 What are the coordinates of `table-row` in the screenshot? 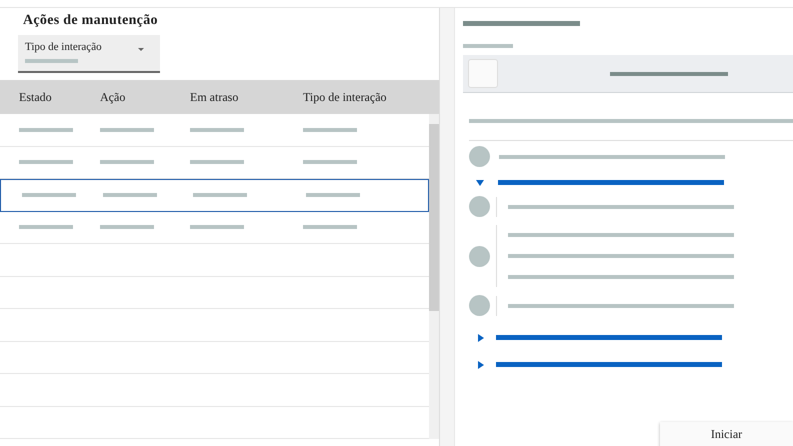 It's located at (215, 195).